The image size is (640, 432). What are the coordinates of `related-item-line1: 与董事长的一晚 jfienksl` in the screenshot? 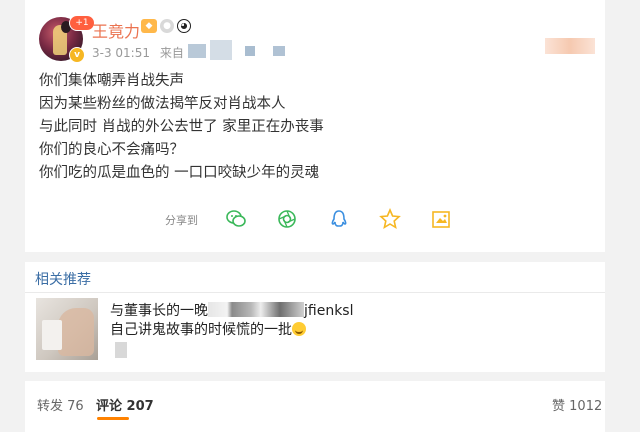 It's located at (232, 310).